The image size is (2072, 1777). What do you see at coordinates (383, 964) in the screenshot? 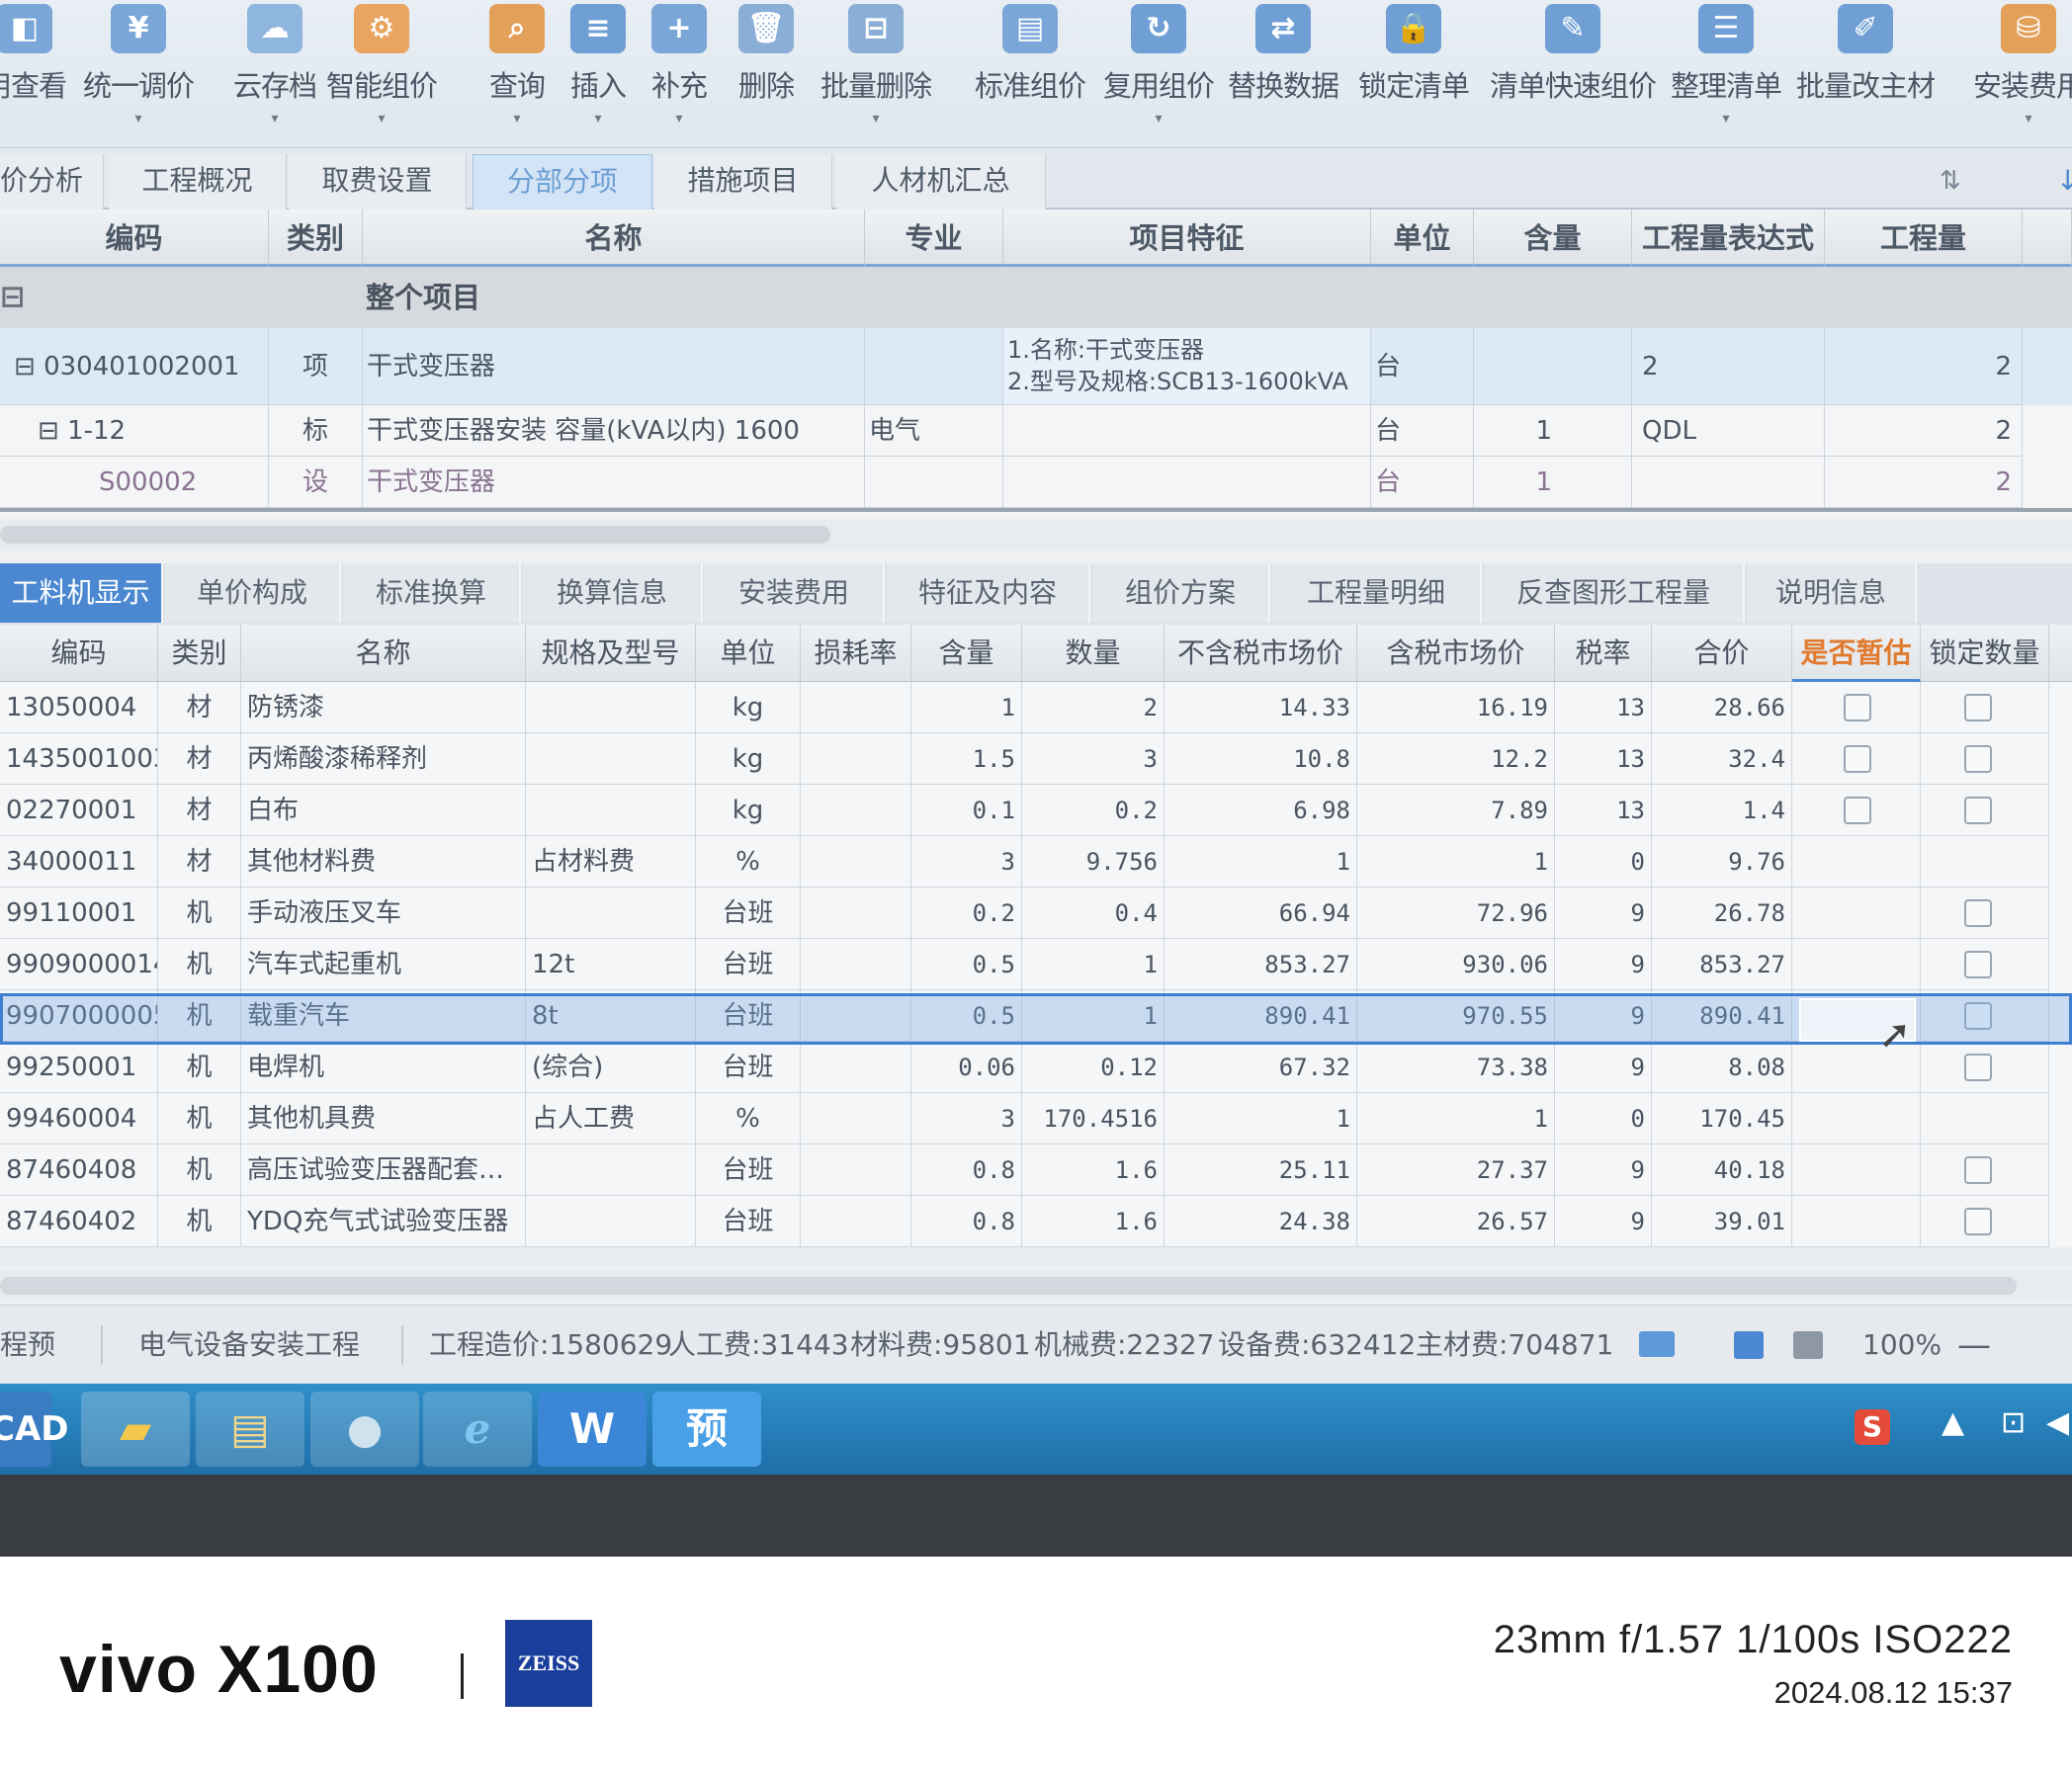
I see `cell-name: 汽车式起重机` at bounding box center [383, 964].